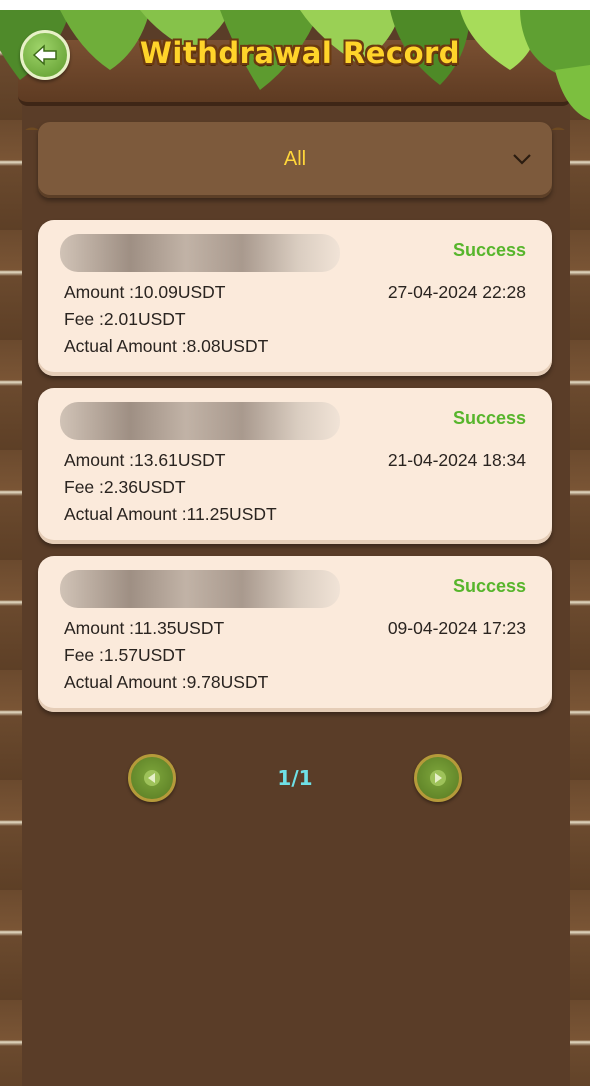  What do you see at coordinates (145, 460) in the screenshot?
I see `record-amount: Amount :13.61USDT` at bounding box center [145, 460].